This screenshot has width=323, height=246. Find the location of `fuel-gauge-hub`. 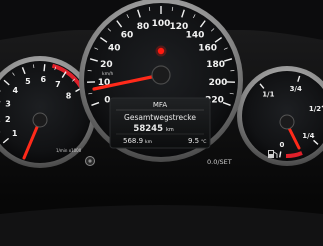

fuel-gauge-hub is located at coordinates (287, 122).